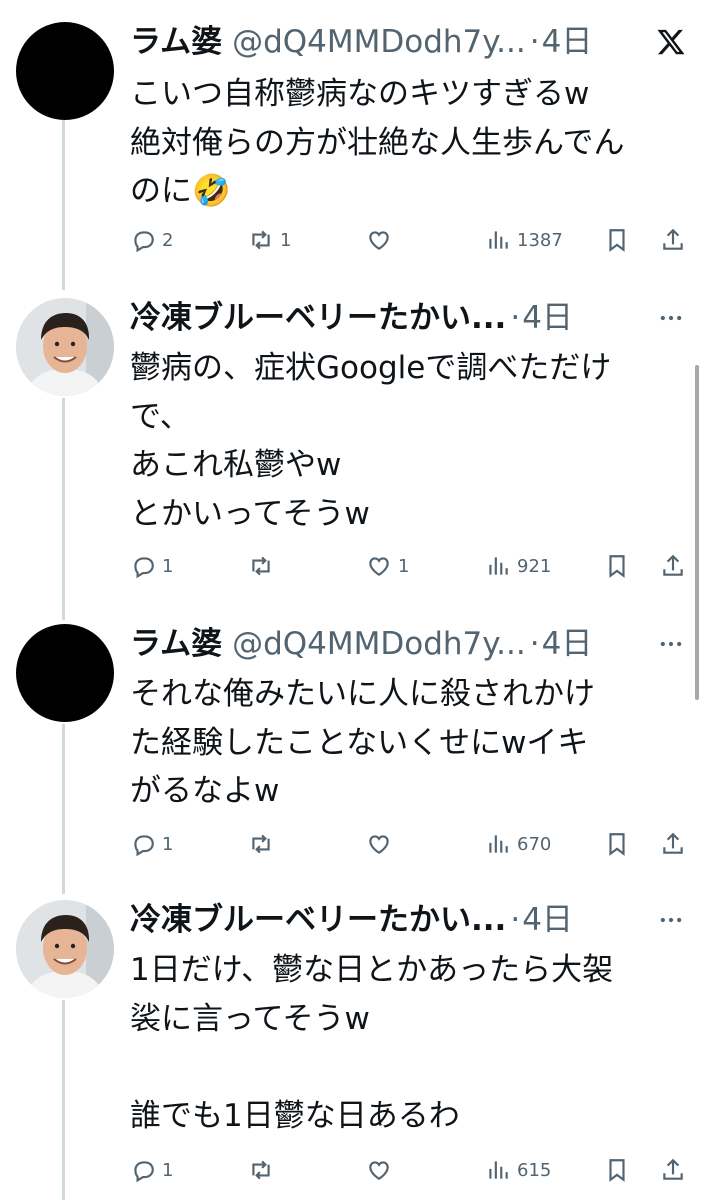 The image size is (705, 1200). What do you see at coordinates (410, 844) in the screenshot?
I see `action-bar: 1 670` at bounding box center [410, 844].